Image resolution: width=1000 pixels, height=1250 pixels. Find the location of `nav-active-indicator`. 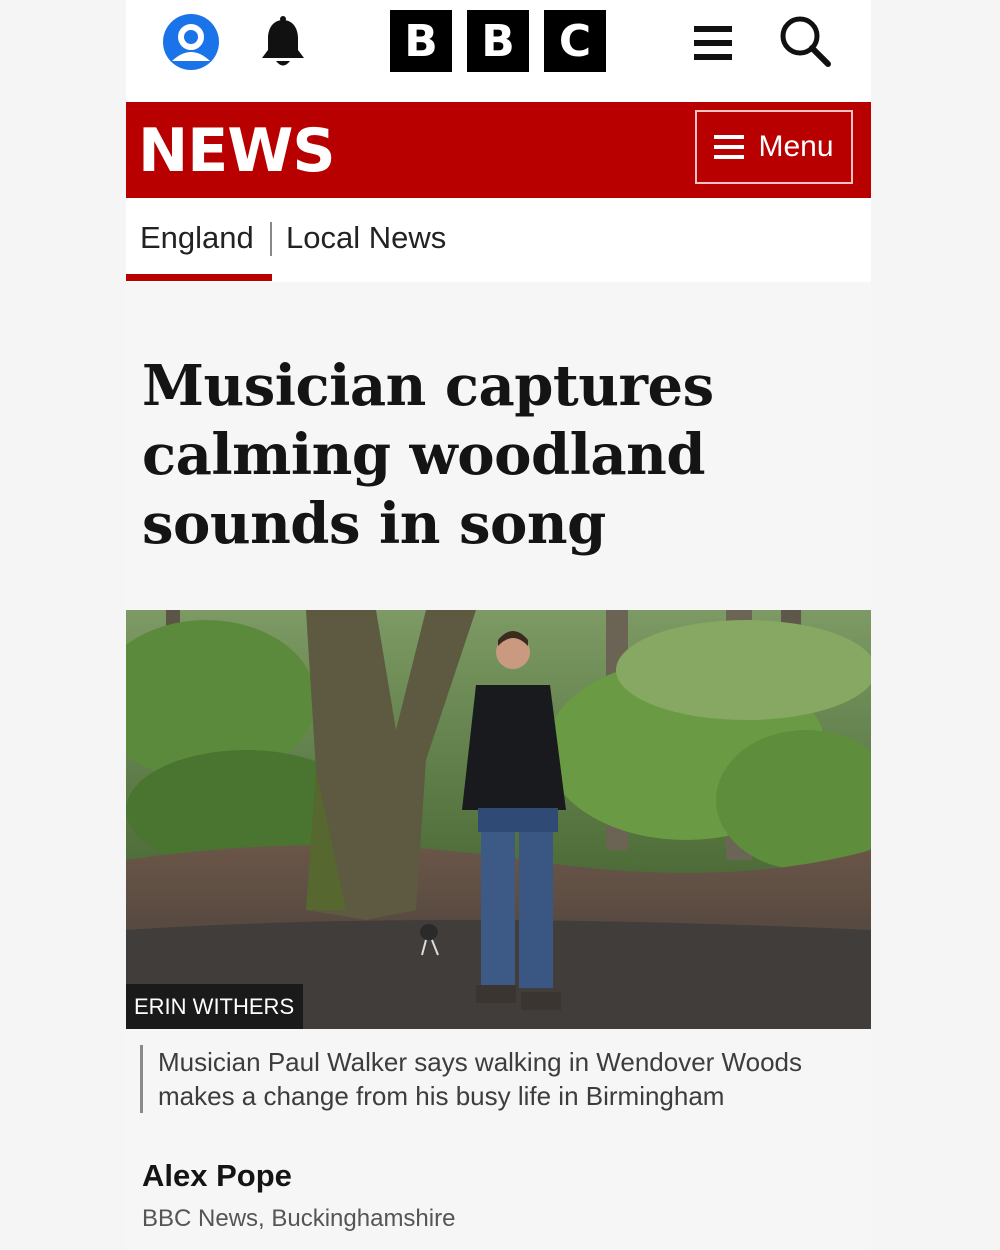

nav-active-indicator is located at coordinates (199, 277).